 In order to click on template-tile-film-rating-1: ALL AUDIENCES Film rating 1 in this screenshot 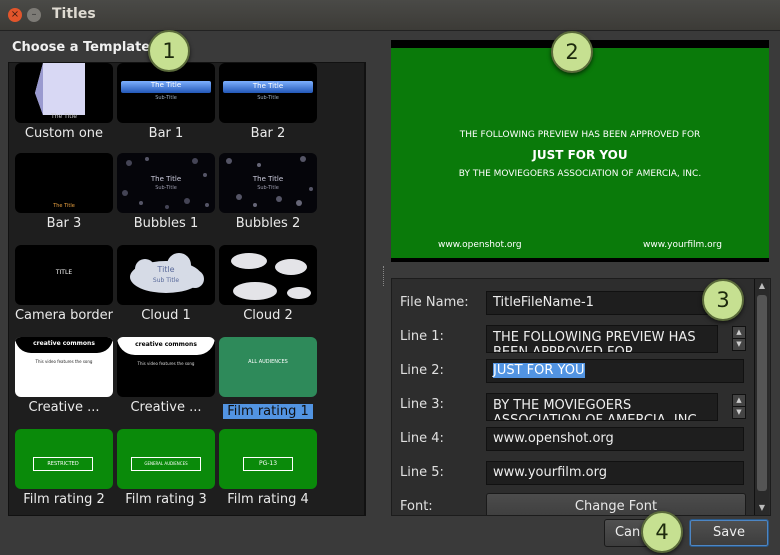, I will do `click(268, 378)`.